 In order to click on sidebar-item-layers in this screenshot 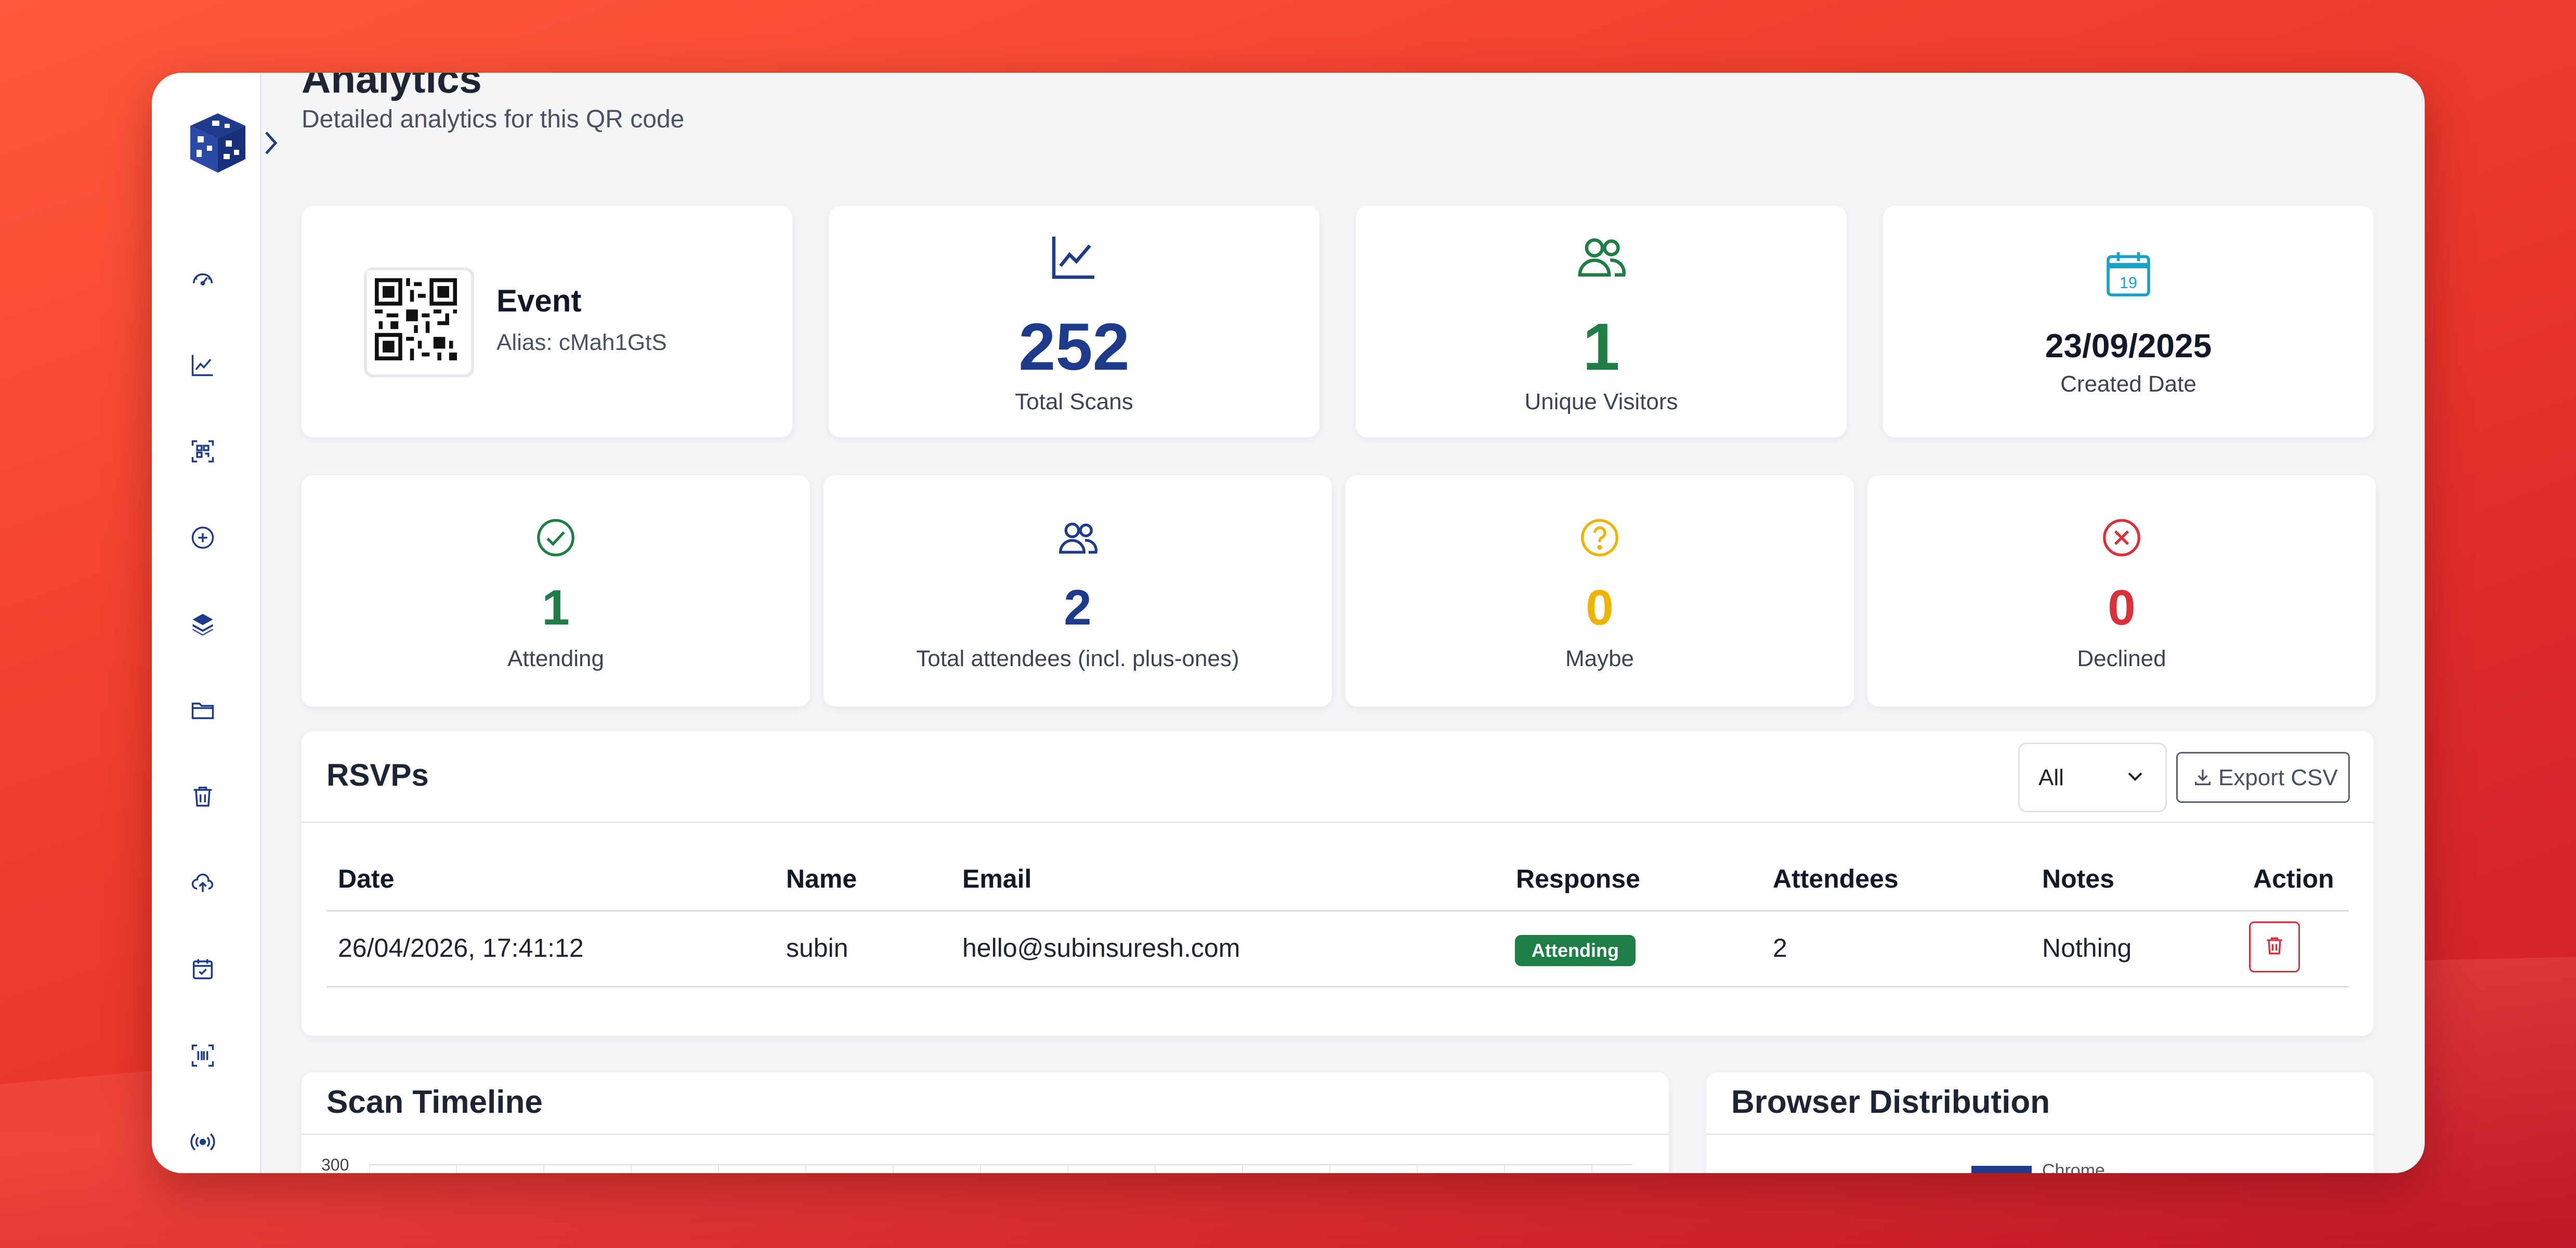, I will do `click(202, 624)`.